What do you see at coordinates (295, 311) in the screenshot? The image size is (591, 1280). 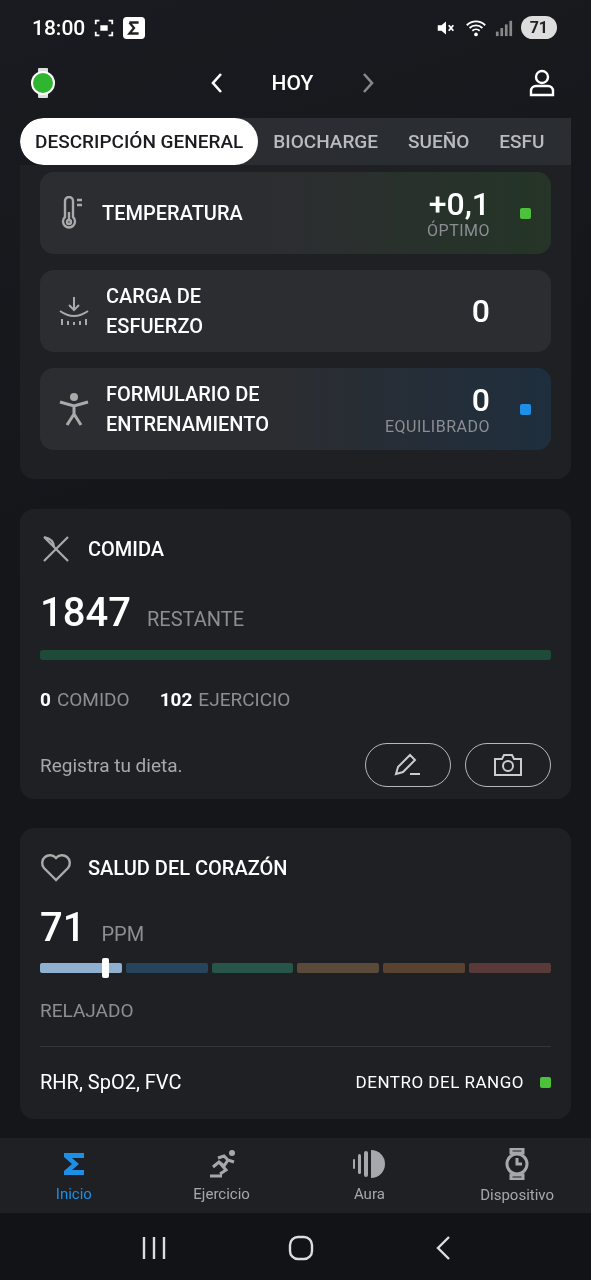 I see `metric-card: CARGA DE ESFUERZO 0` at bounding box center [295, 311].